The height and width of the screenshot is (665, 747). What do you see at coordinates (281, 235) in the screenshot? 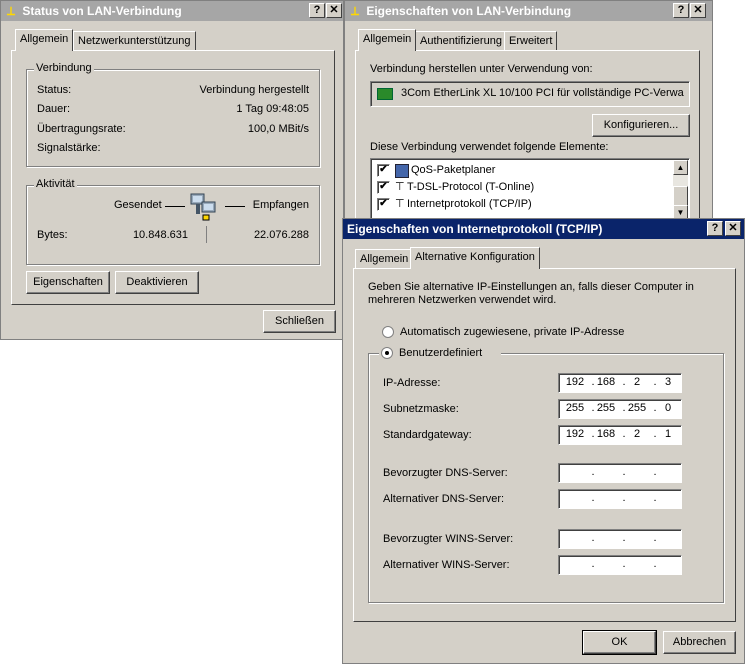
I see `received-bytes: 22.076.288` at bounding box center [281, 235].